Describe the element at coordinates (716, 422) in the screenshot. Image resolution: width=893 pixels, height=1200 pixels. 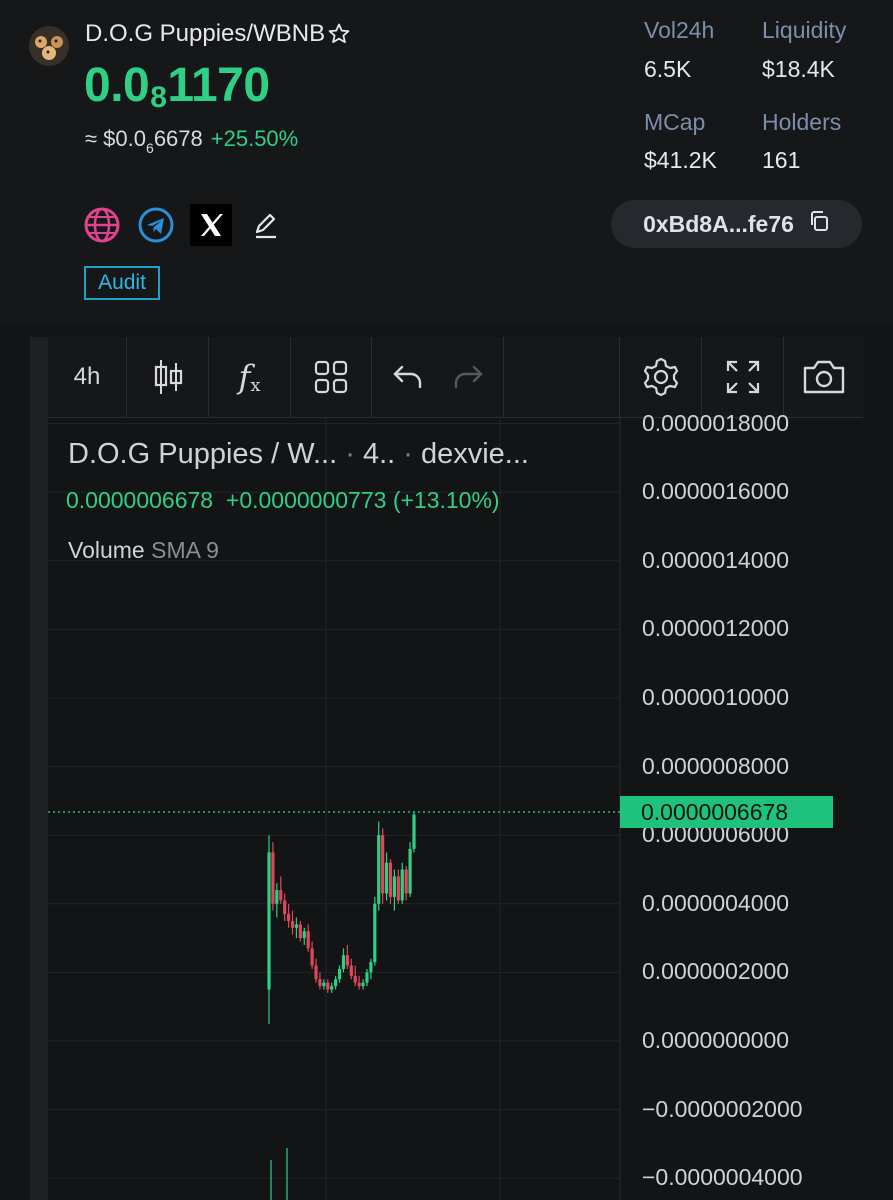
I see `price-axis-label: 0.0000018000` at that location.